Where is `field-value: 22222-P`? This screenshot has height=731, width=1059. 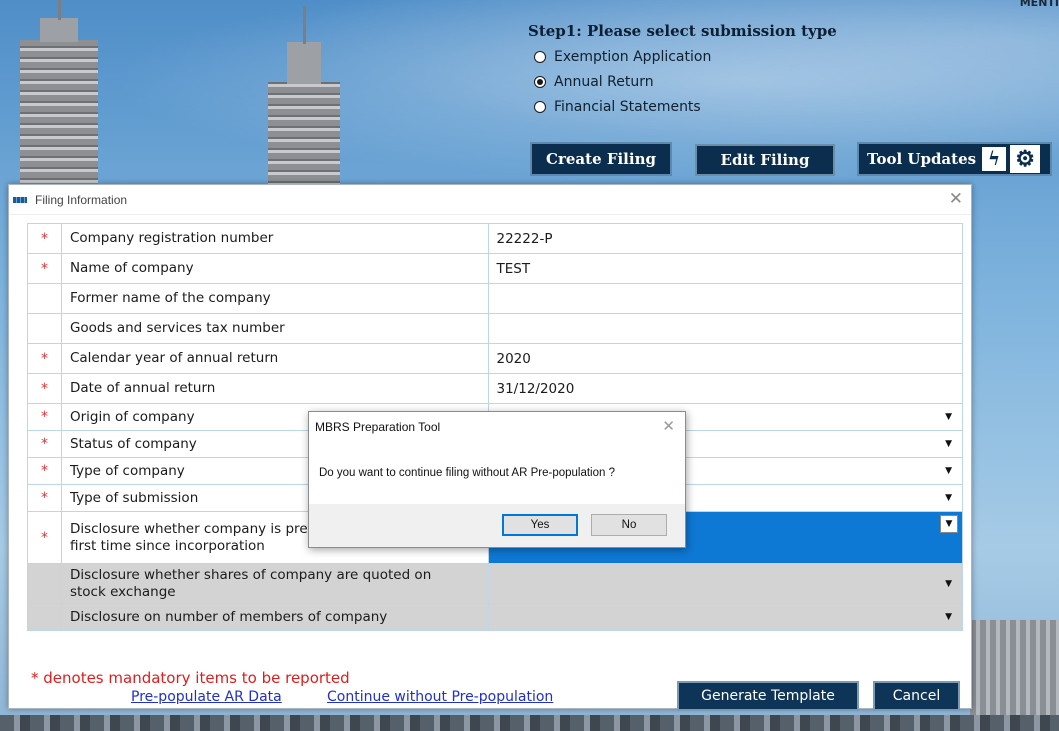 field-value: 22222-P is located at coordinates (525, 239).